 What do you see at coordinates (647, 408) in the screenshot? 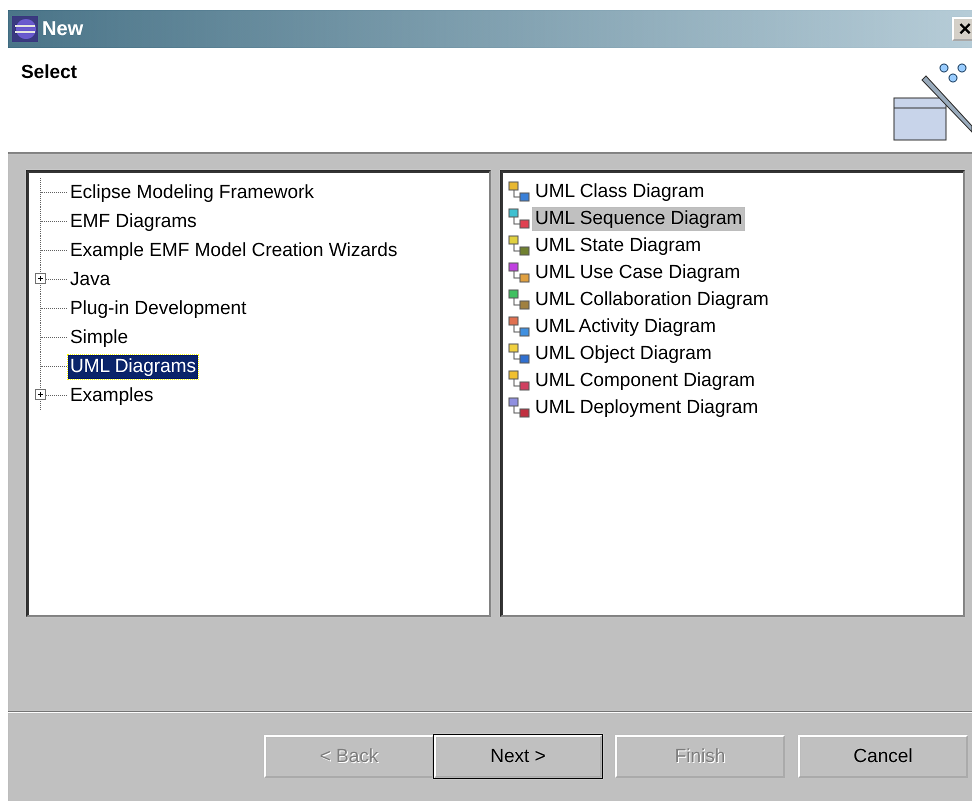
I see `list-item: UML Deployment Diagram` at bounding box center [647, 408].